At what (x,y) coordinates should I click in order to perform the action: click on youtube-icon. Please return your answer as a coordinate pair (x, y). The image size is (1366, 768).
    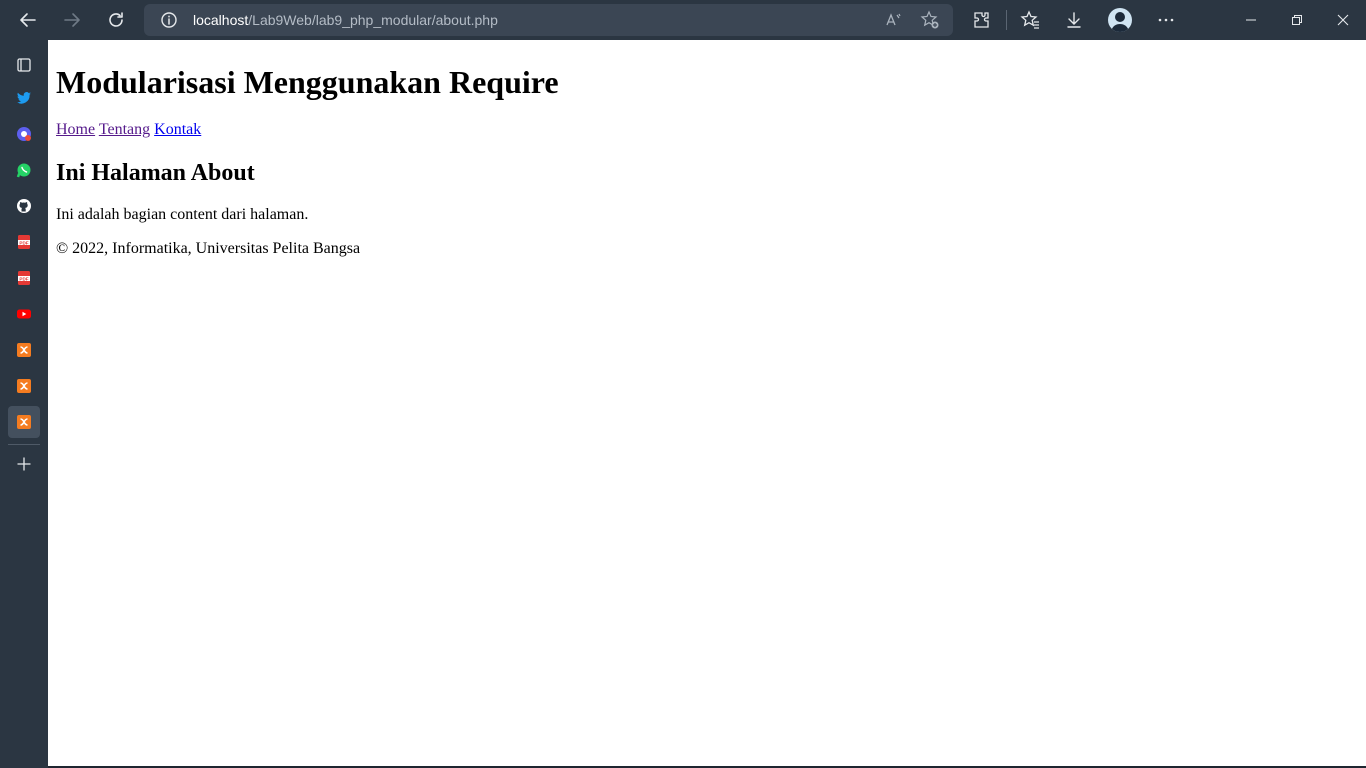
    Looking at the image, I should click on (24, 314).